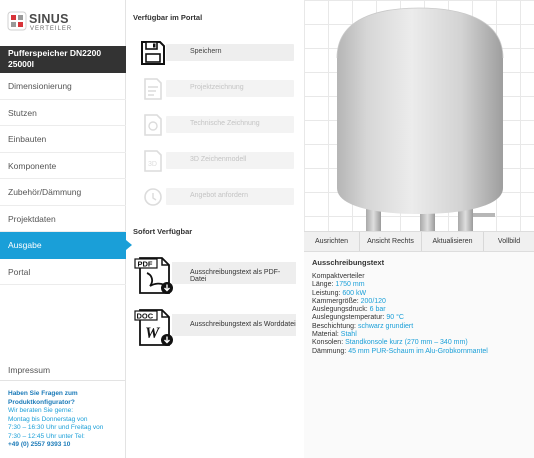  I want to click on doc-download-label: Ausschreibungstext als Worddatei, so click(243, 324).